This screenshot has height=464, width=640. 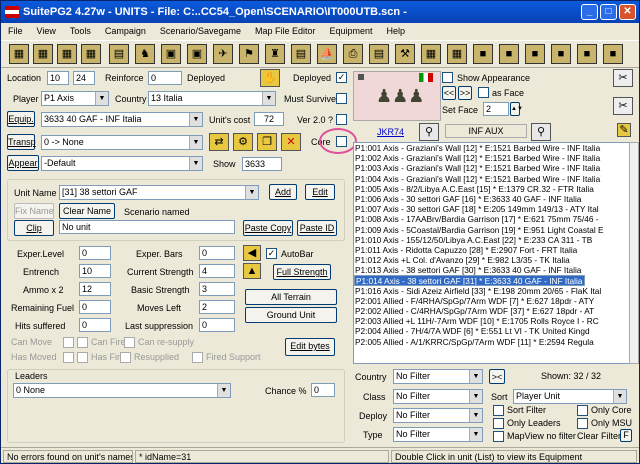 I want to click on clip-button: Clip, so click(x=34, y=228).